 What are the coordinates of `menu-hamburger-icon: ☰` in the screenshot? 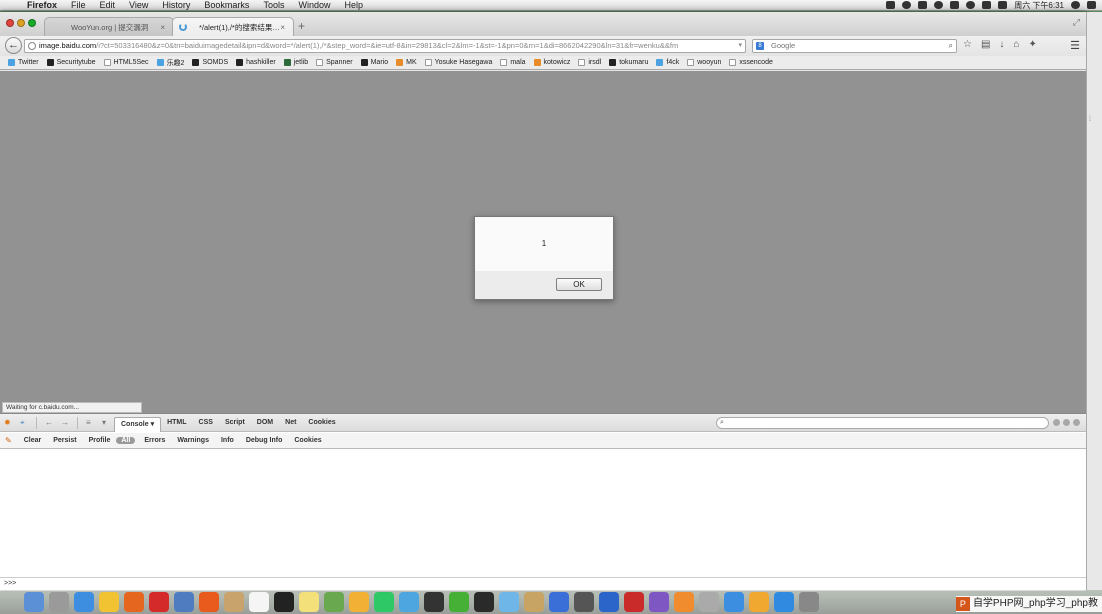 It's located at (1075, 45).